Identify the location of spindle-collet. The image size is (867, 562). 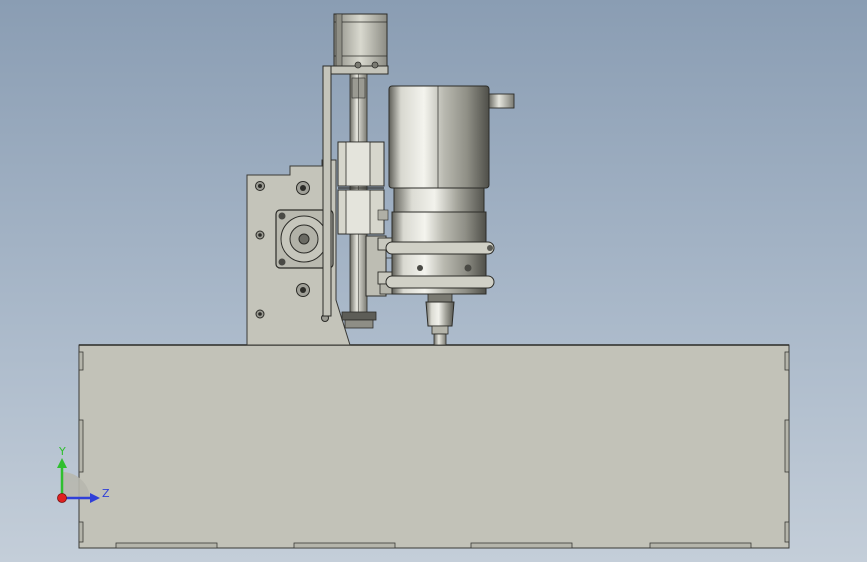
(440, 323).